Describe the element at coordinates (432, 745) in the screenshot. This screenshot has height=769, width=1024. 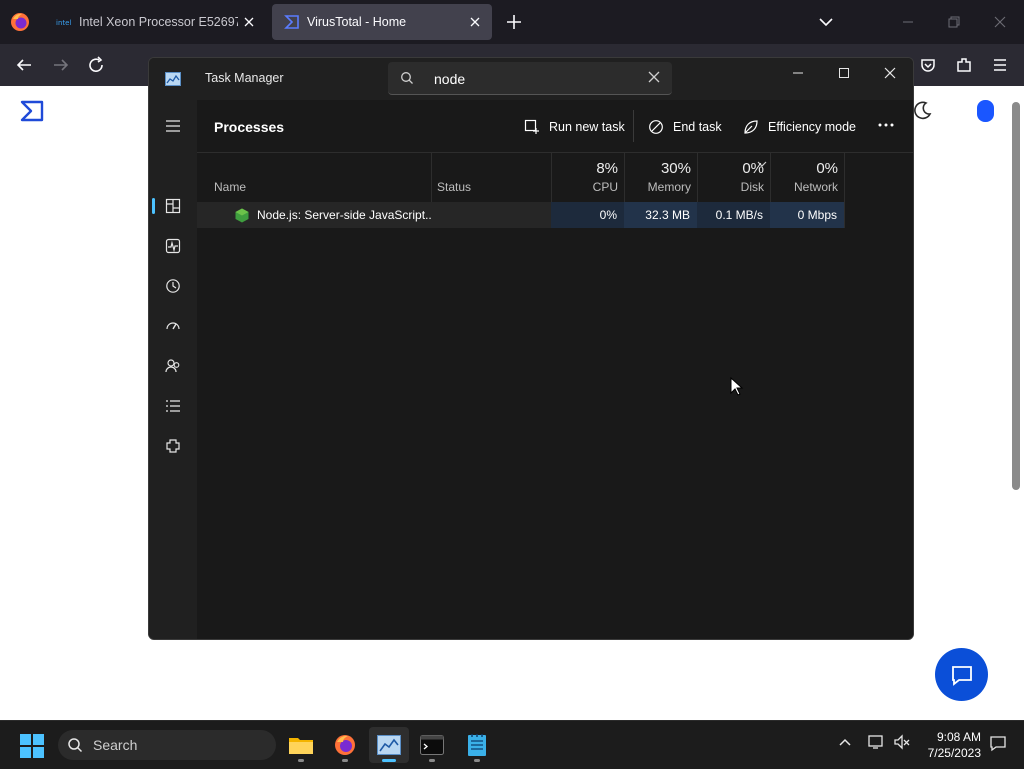
I see `terminal-icon` at that location.